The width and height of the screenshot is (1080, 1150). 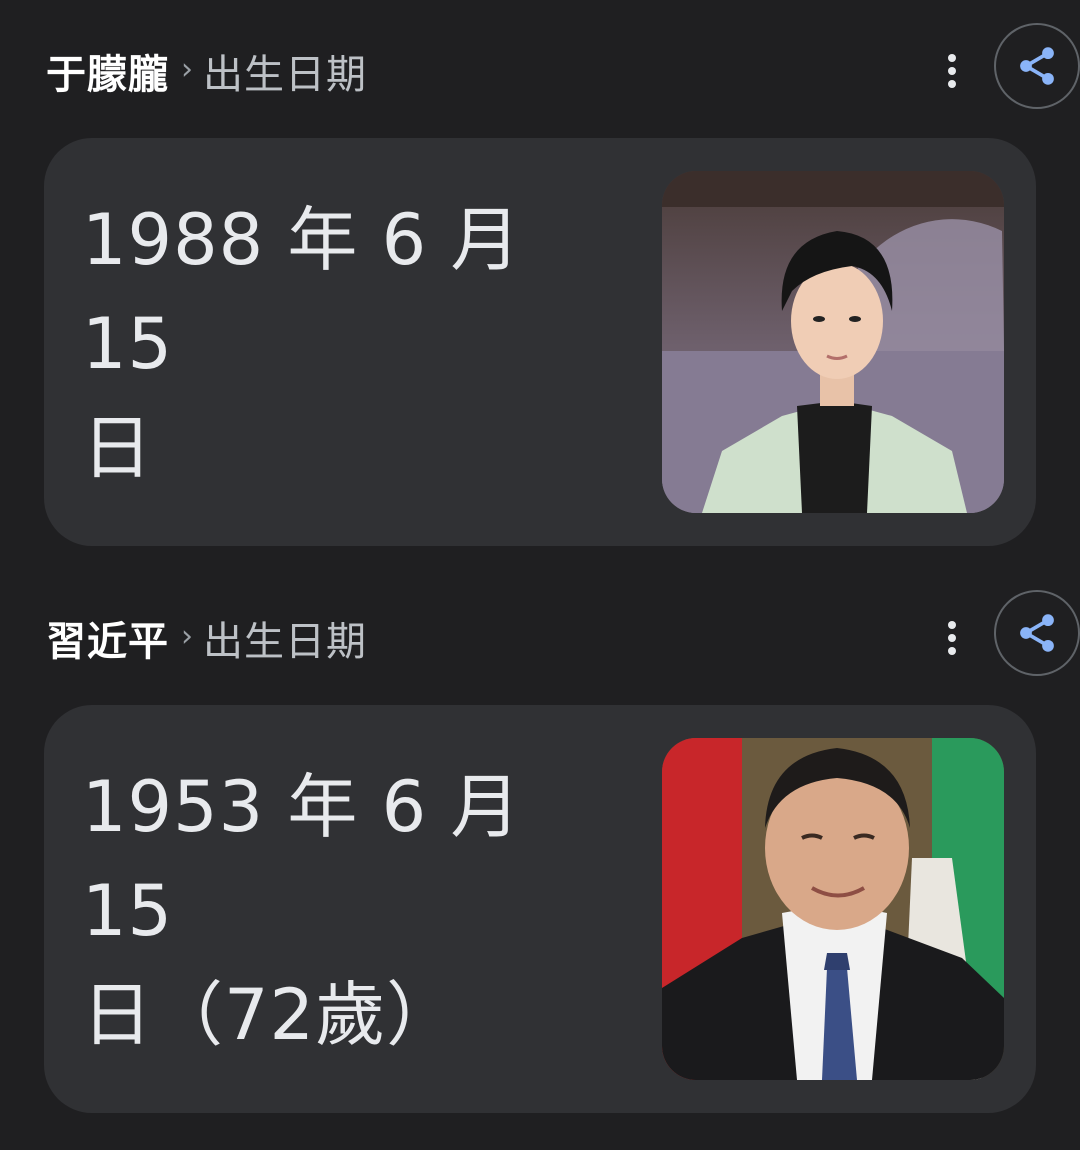 I want to click on birth-date-answer: 1953 年 6 月 15 日（72歲）, so click(x=352, y=911).